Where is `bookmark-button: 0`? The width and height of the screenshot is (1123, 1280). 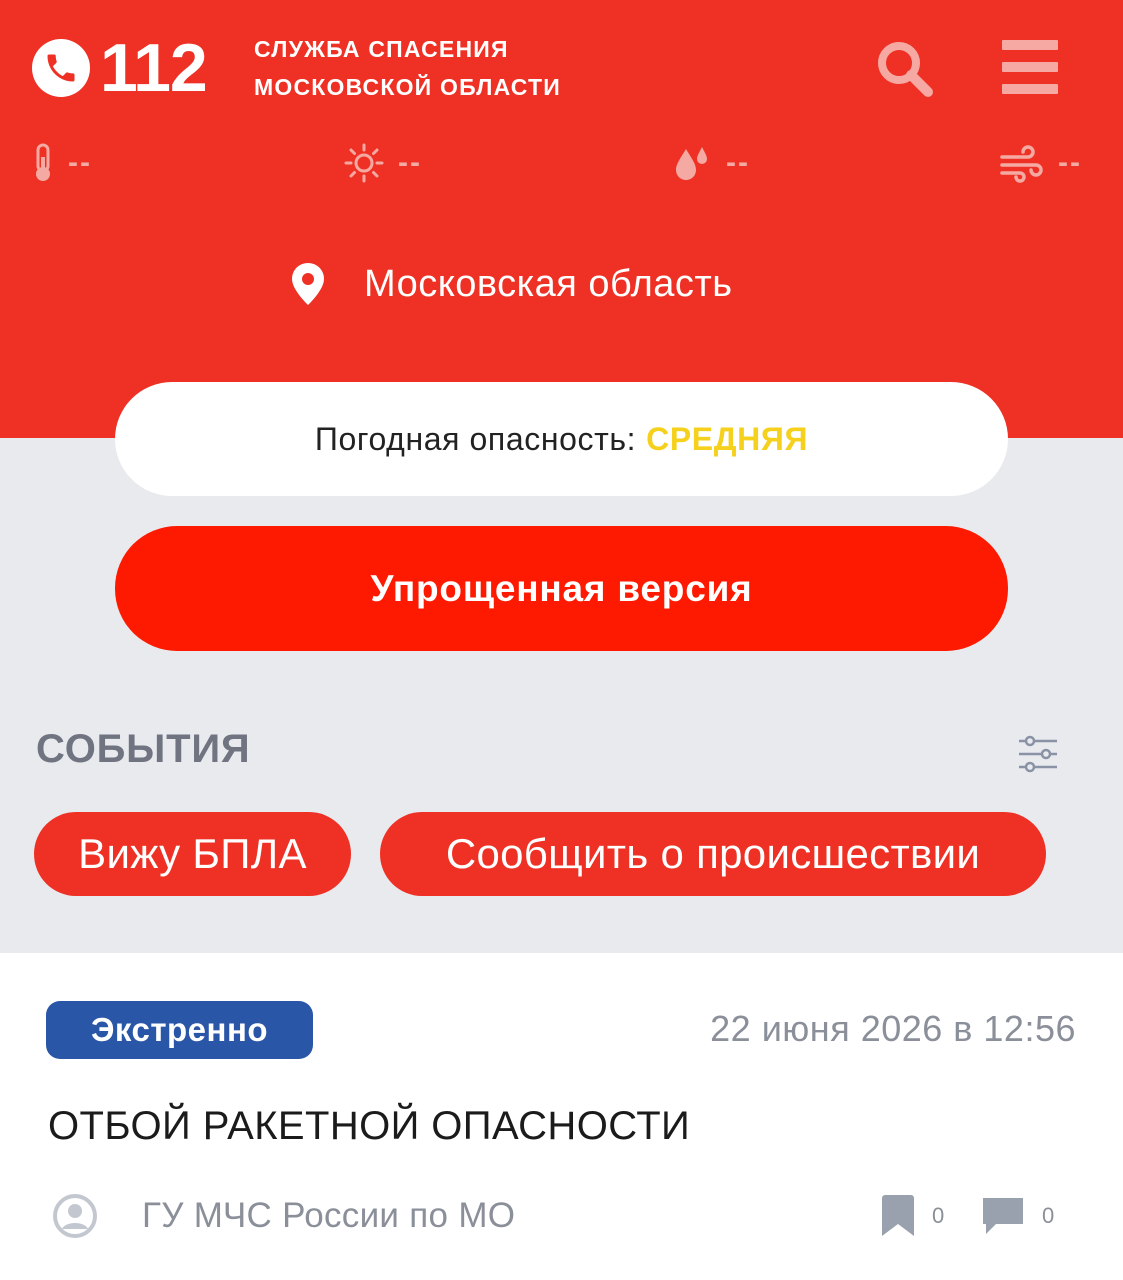
bookmark-button: 0 is located at coordinates (912, 1216).